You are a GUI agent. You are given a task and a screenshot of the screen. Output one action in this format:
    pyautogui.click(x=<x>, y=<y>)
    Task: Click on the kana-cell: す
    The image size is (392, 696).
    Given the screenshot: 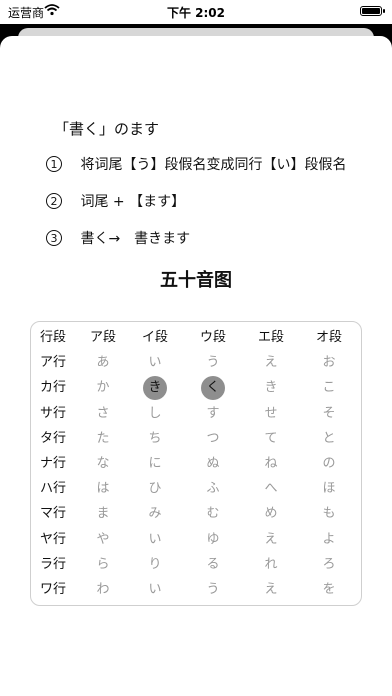 What is the action you would take?
    pyautogui.click(x=213, y=413)
    